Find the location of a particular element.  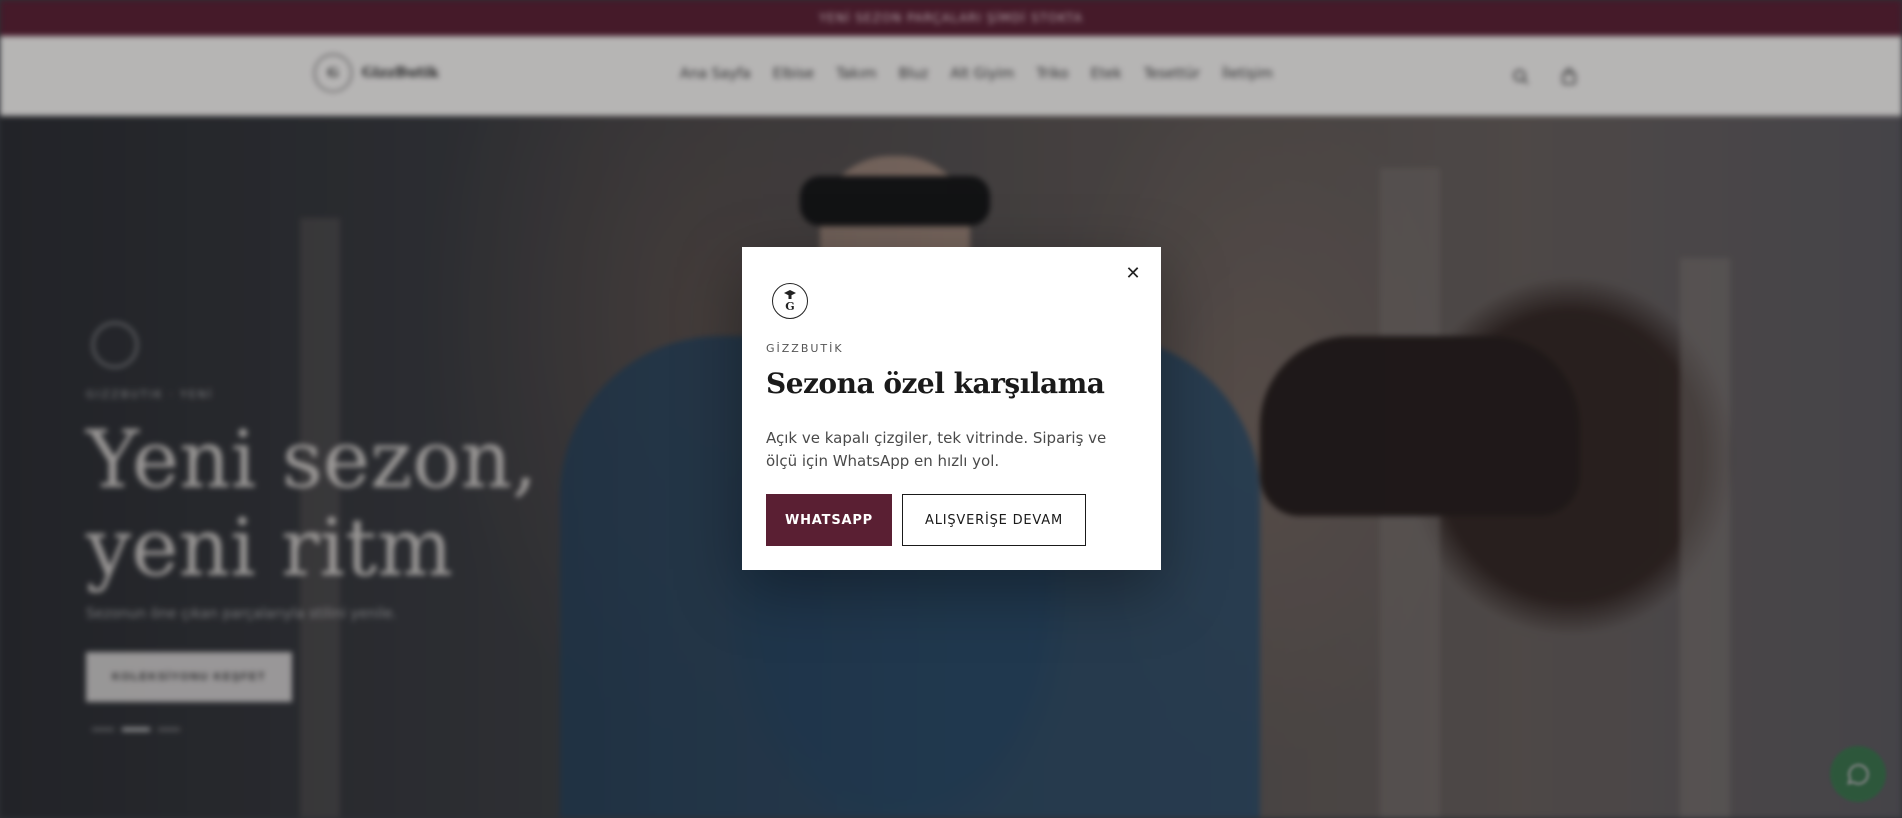

close-icon: ✕ is located at coordinates (1133, 273).